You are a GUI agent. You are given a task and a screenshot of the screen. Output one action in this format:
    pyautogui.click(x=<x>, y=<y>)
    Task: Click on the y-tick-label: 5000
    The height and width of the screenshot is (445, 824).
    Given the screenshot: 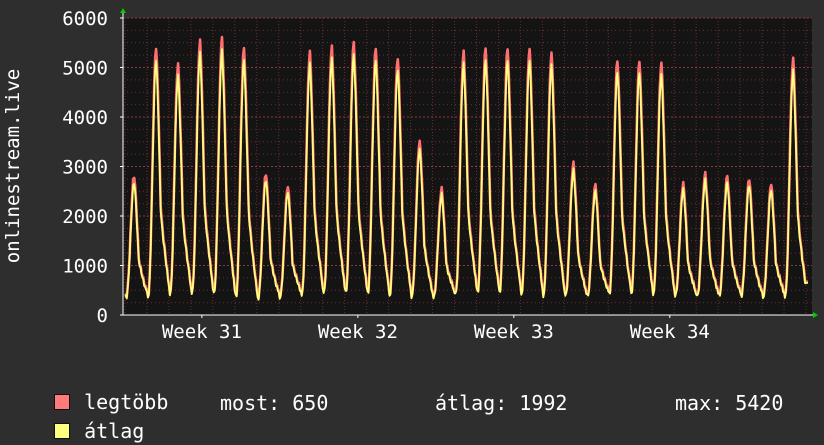 What is the action you would take?
    pyautogui.click(x=85, y=69)
    